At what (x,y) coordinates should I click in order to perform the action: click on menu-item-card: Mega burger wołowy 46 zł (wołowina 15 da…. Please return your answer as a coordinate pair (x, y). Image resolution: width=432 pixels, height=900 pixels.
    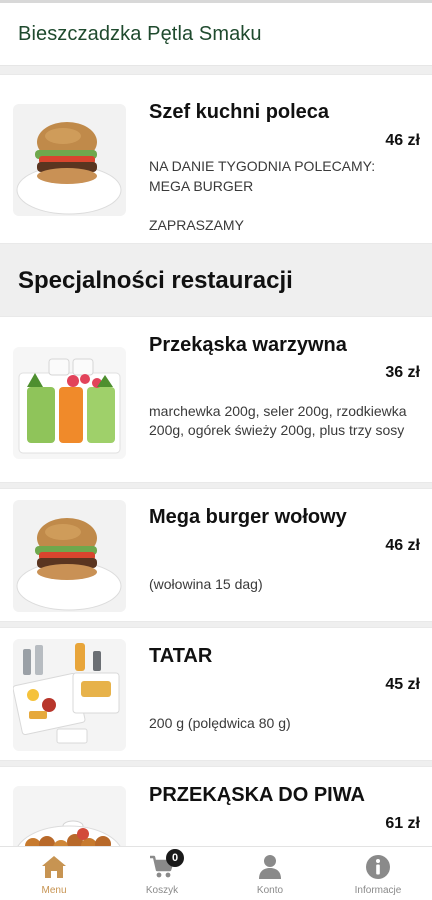
    Looking at the image, I should click on (216, 555).